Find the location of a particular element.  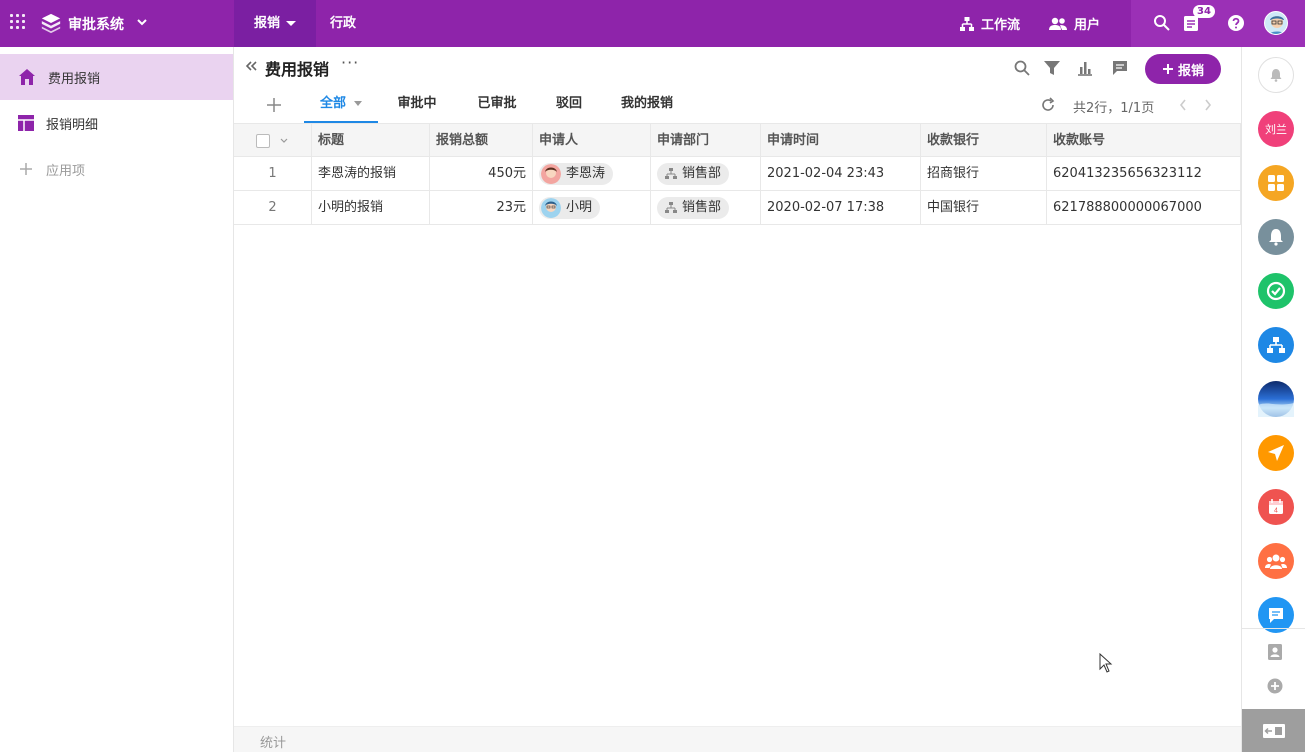

row-title: 小明的报销 is located at coordinates (371, 207).